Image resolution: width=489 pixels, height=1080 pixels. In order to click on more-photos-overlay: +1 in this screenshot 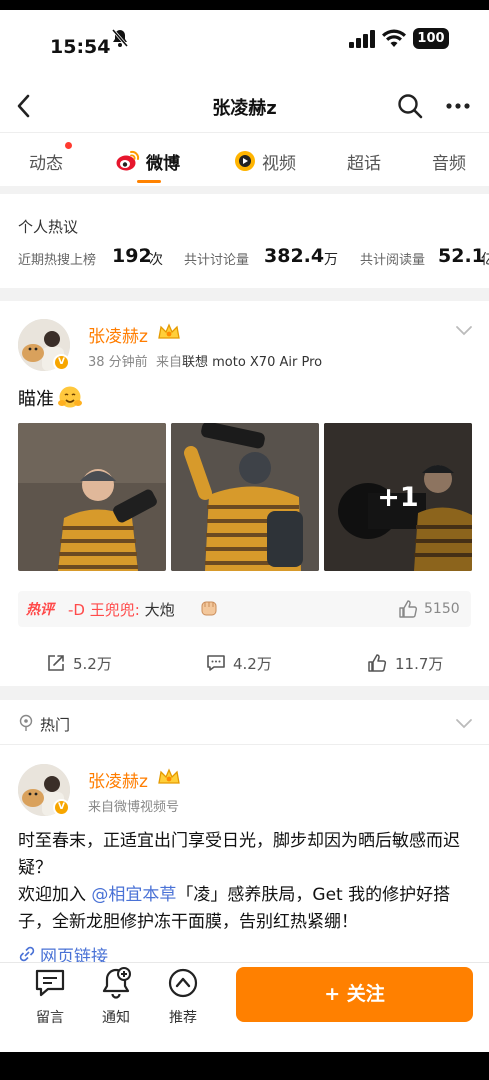, I will do `click(398, 497)`.